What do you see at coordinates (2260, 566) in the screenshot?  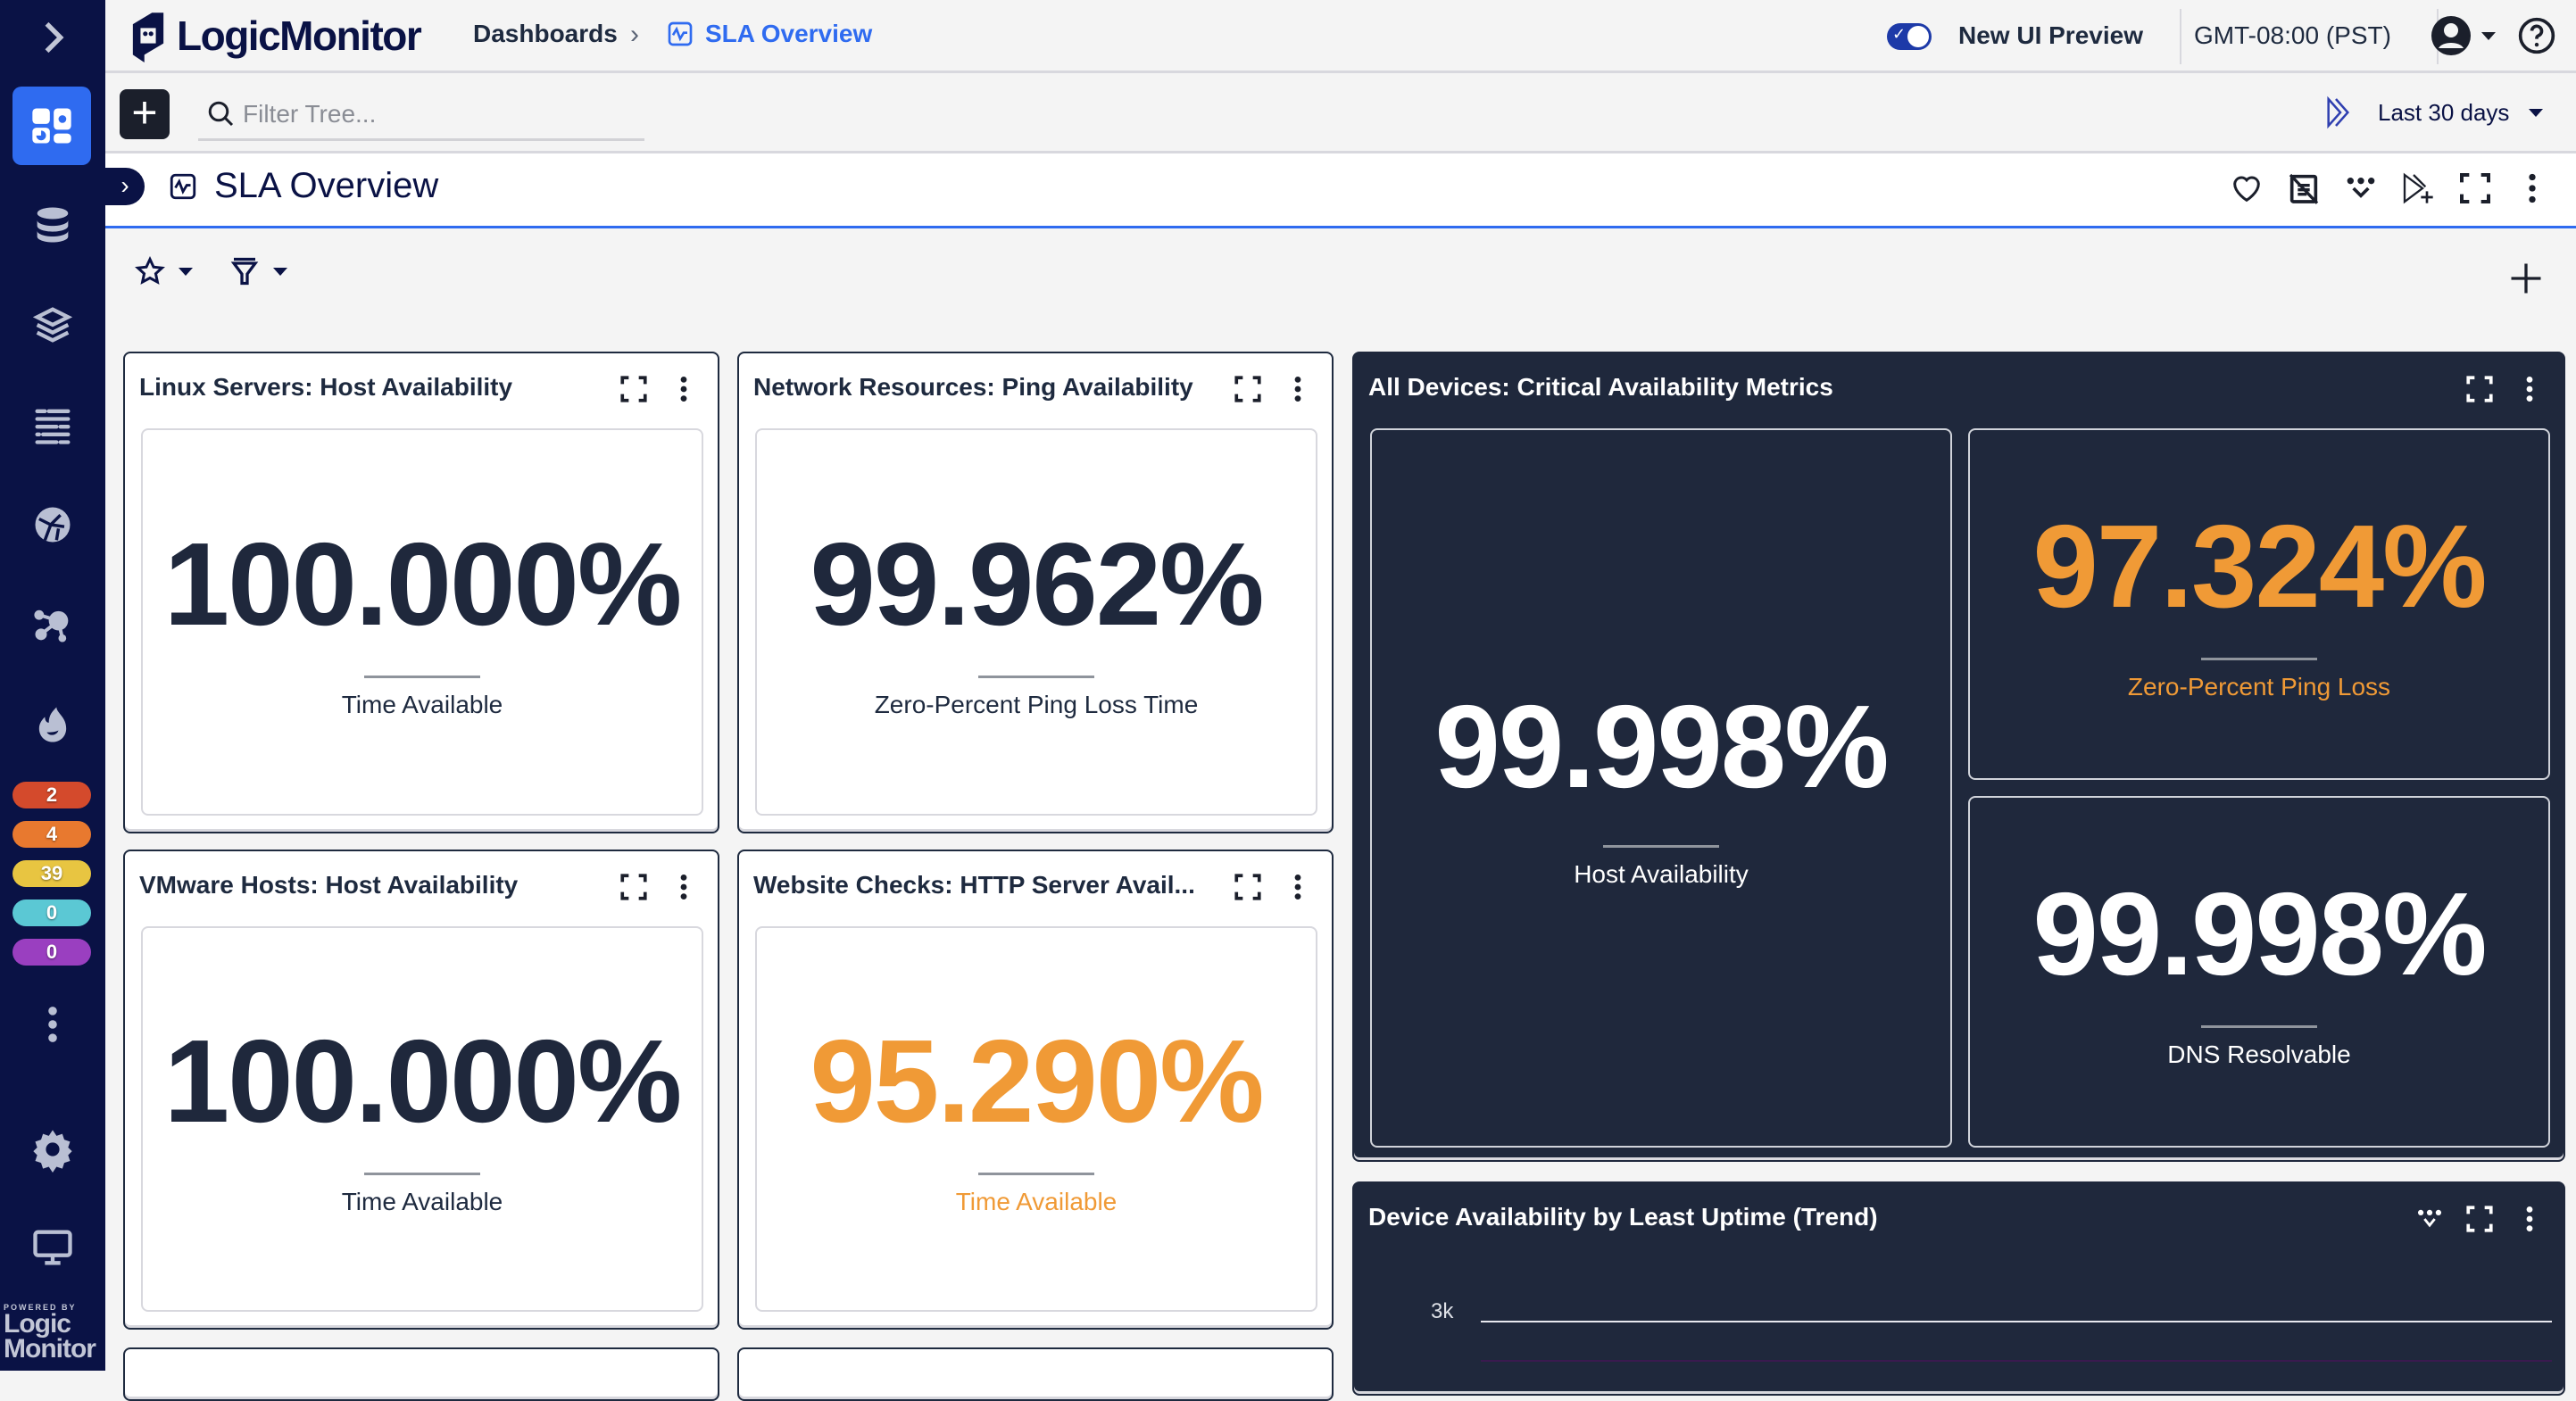 I see `big-number-value: 97.324%` at bounding box center [2260, 566].